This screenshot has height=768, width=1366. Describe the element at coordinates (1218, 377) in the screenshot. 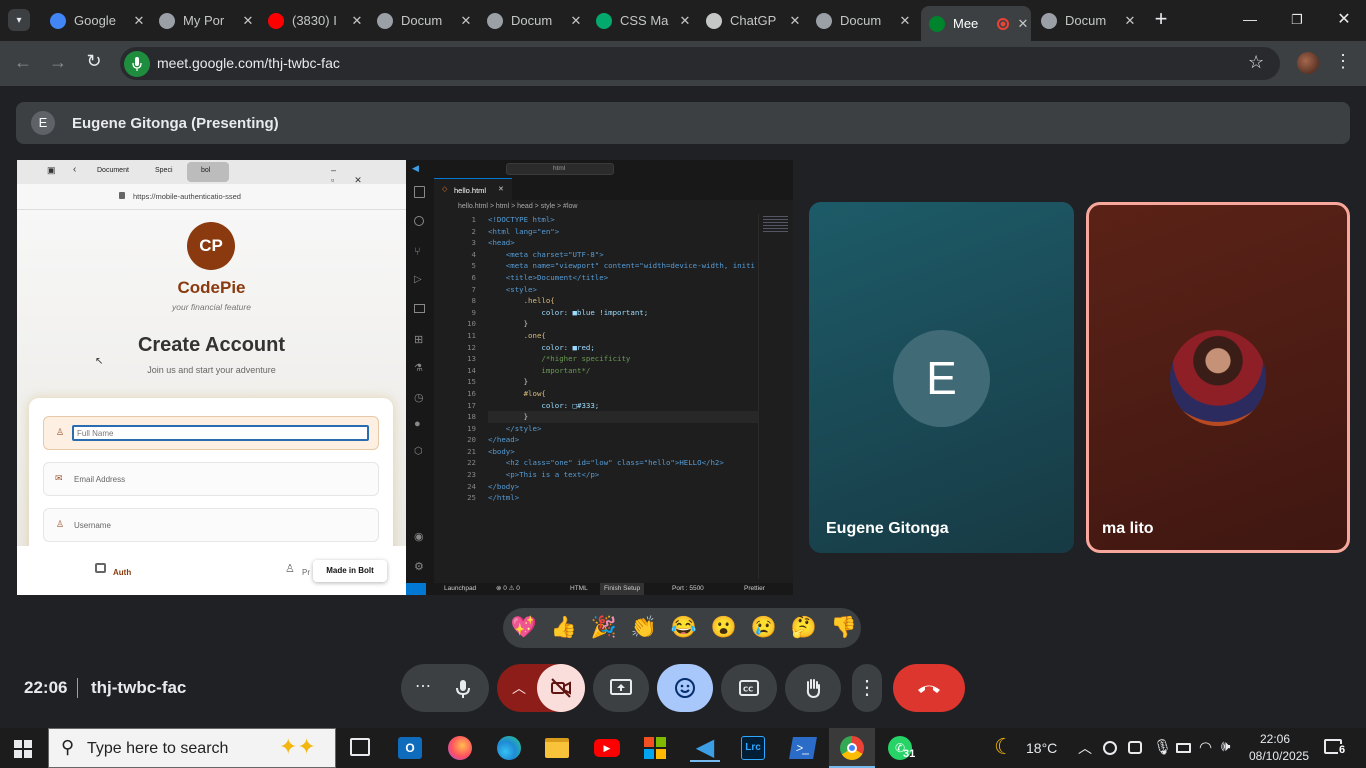

I see `participant-tile-malito: ma lito` at that location.